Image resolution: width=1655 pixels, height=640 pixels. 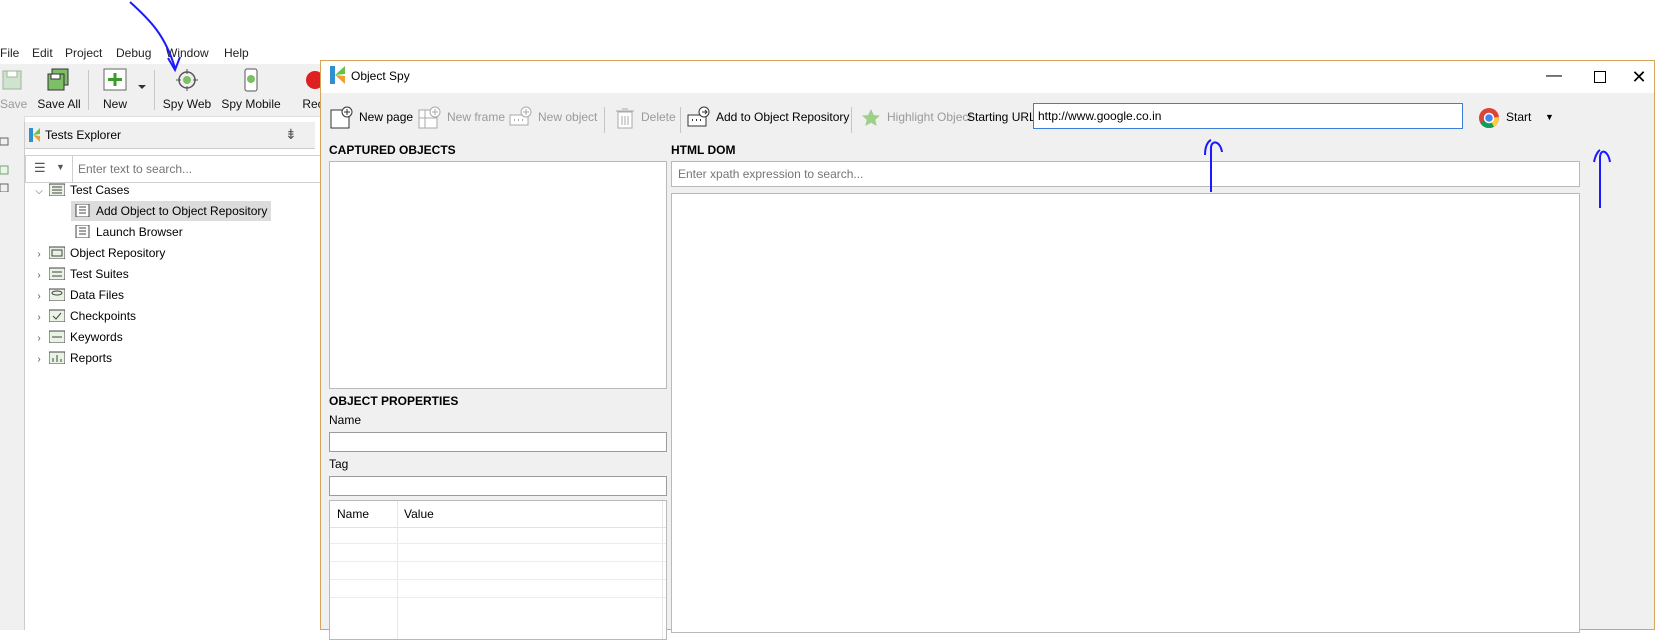 I want to click on table-row, so click(x=498, y=561).